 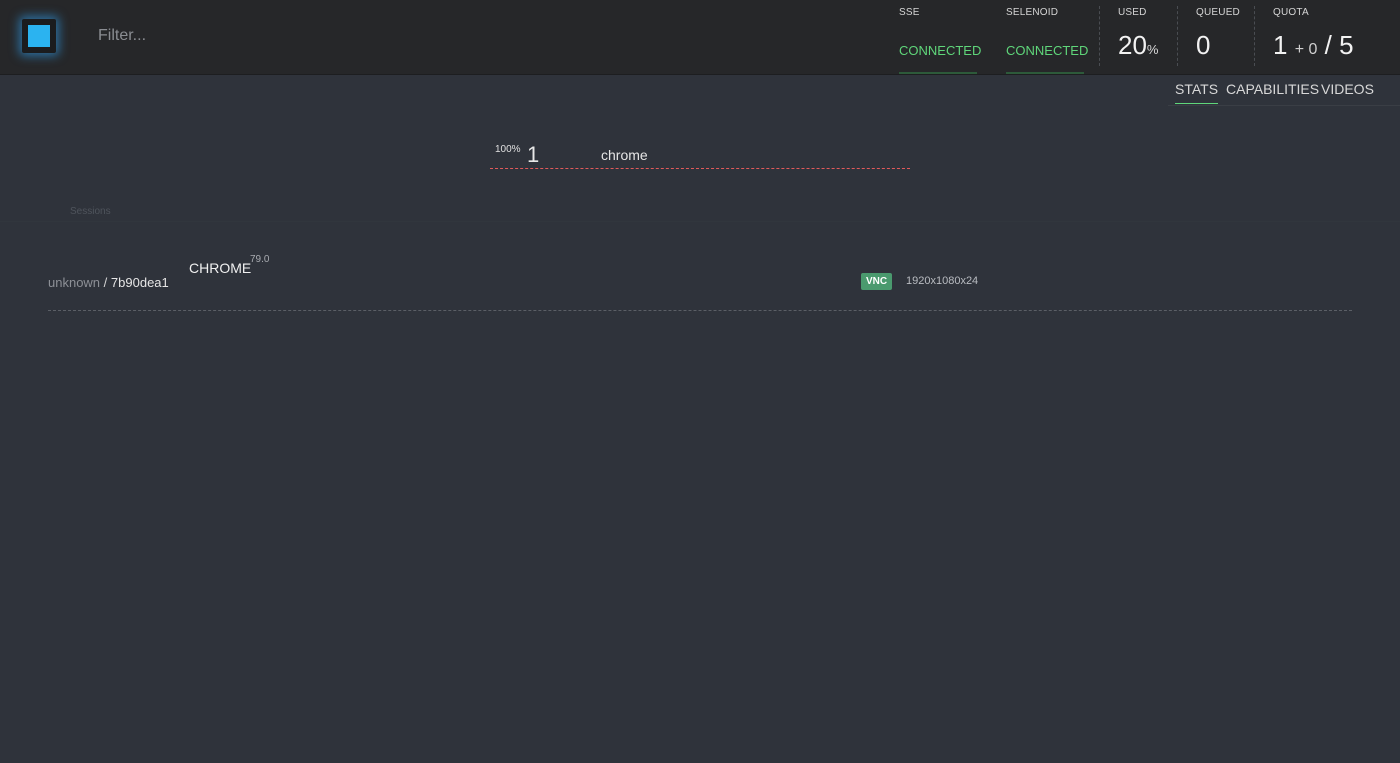 I want to click on selenoid-status-bar, so click(x=1045, y=73).